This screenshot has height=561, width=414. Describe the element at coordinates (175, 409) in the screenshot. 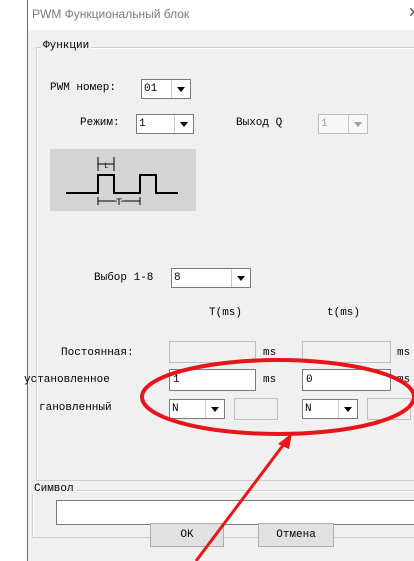

I see `installed-T-value: N` at that location.